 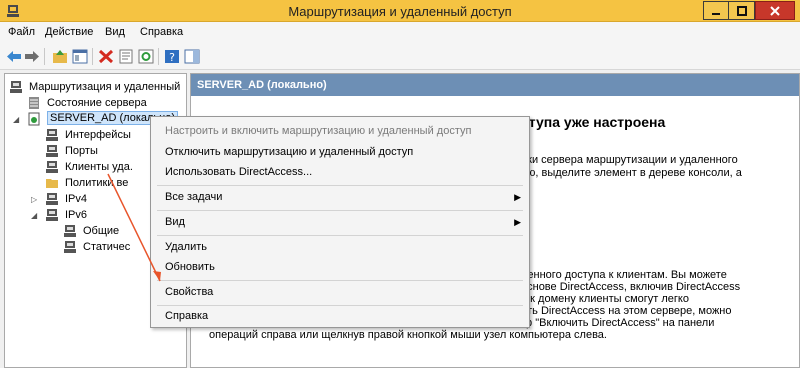 What do you see at coordinates (190, 267) in the screenshot?
I see `menu-item-refresh: Обновить` at bounding box center [190, 267].